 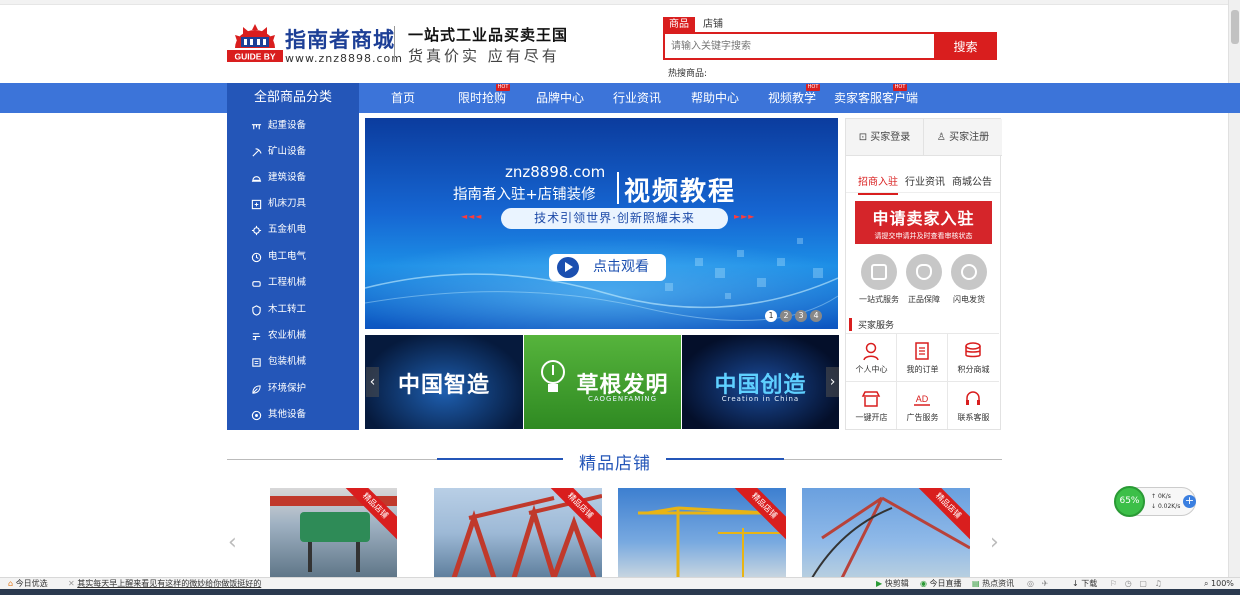 What do you see at coordinates (879, 583) in the screenshot?
I see `play-icon: ▶` at bounding box center [879, 583].